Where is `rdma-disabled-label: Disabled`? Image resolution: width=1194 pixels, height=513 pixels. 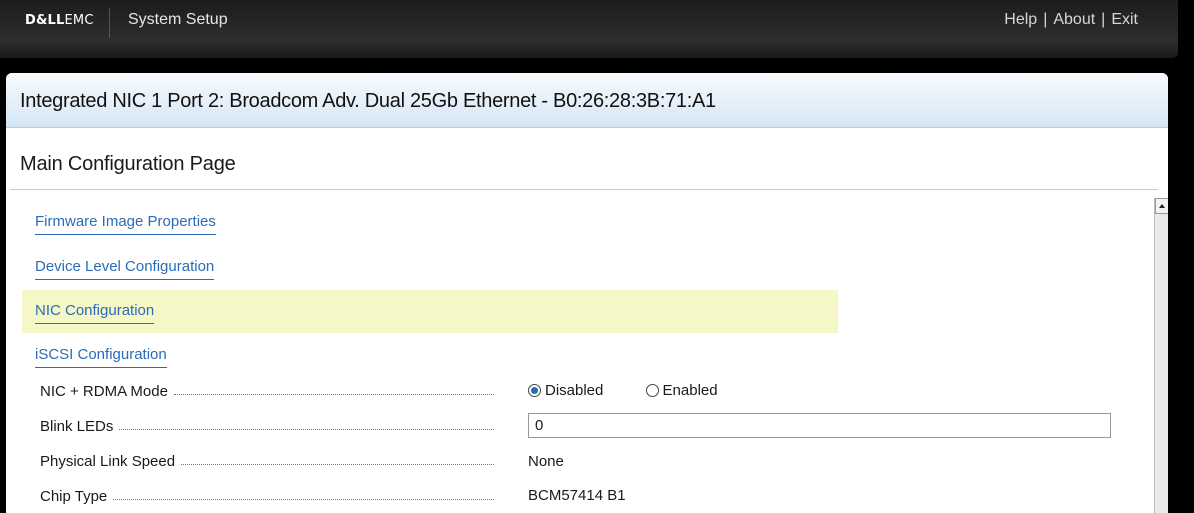
rdma-disabled-label: Disabled is located at coordinates (574, 390).